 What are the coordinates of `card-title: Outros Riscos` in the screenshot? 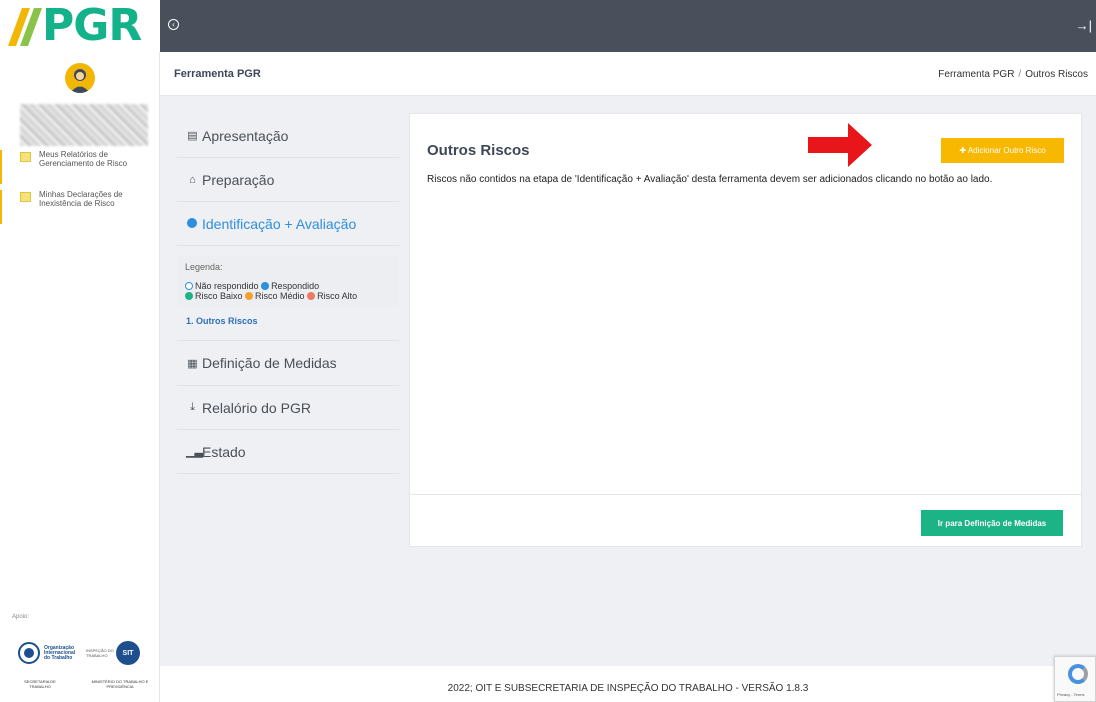 It's located at (478, 150).